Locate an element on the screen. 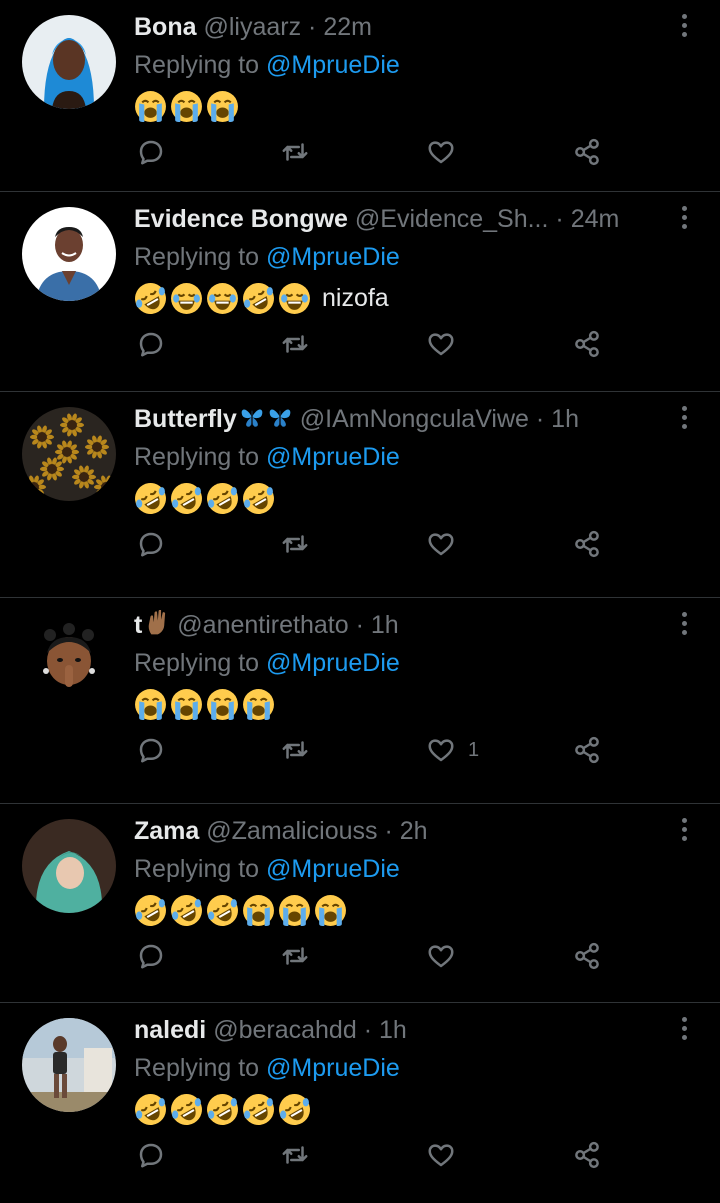 The height and width of the screenshot is (1203, 720). display-name: Butterfly is located at coordinates (185, 419).